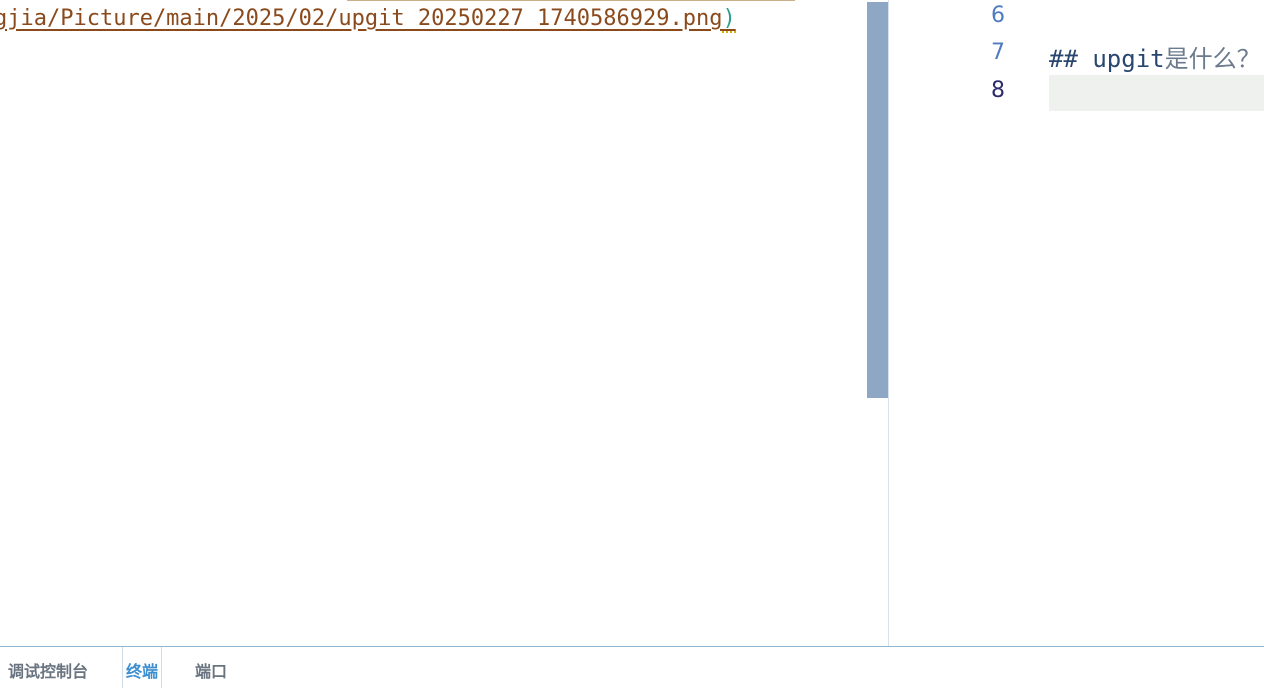 The width and height of the screenshot is (1264, 697). What do you see at coordinates (877, 200) in the screenshot?
I see `scrollbar-thumb` at bounding box center [877, 200].